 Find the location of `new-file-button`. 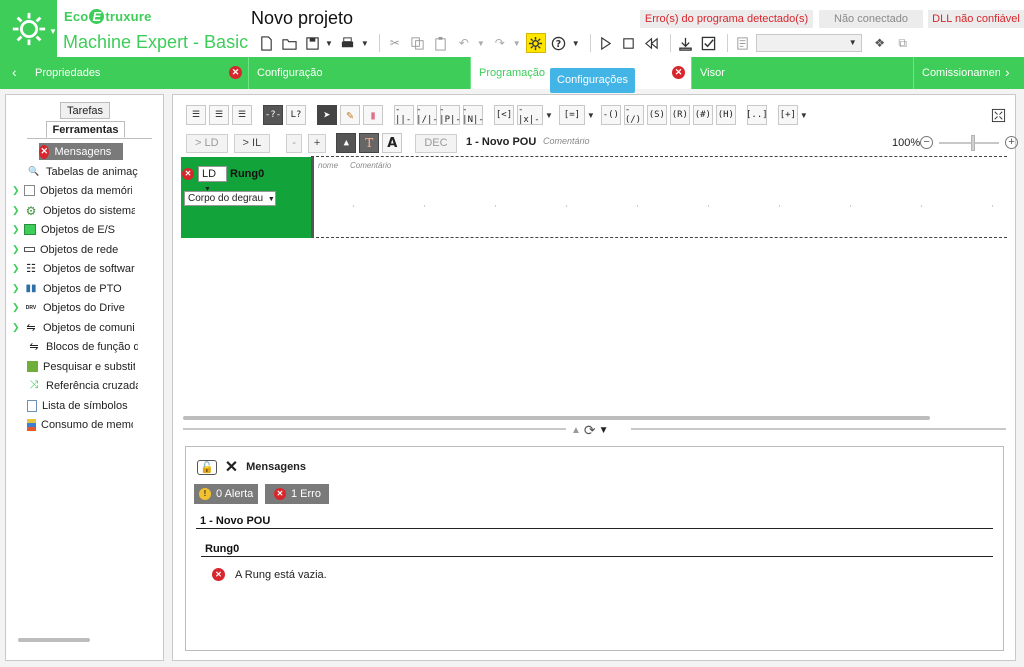

new-file-button is located at coordinates (266, 43).